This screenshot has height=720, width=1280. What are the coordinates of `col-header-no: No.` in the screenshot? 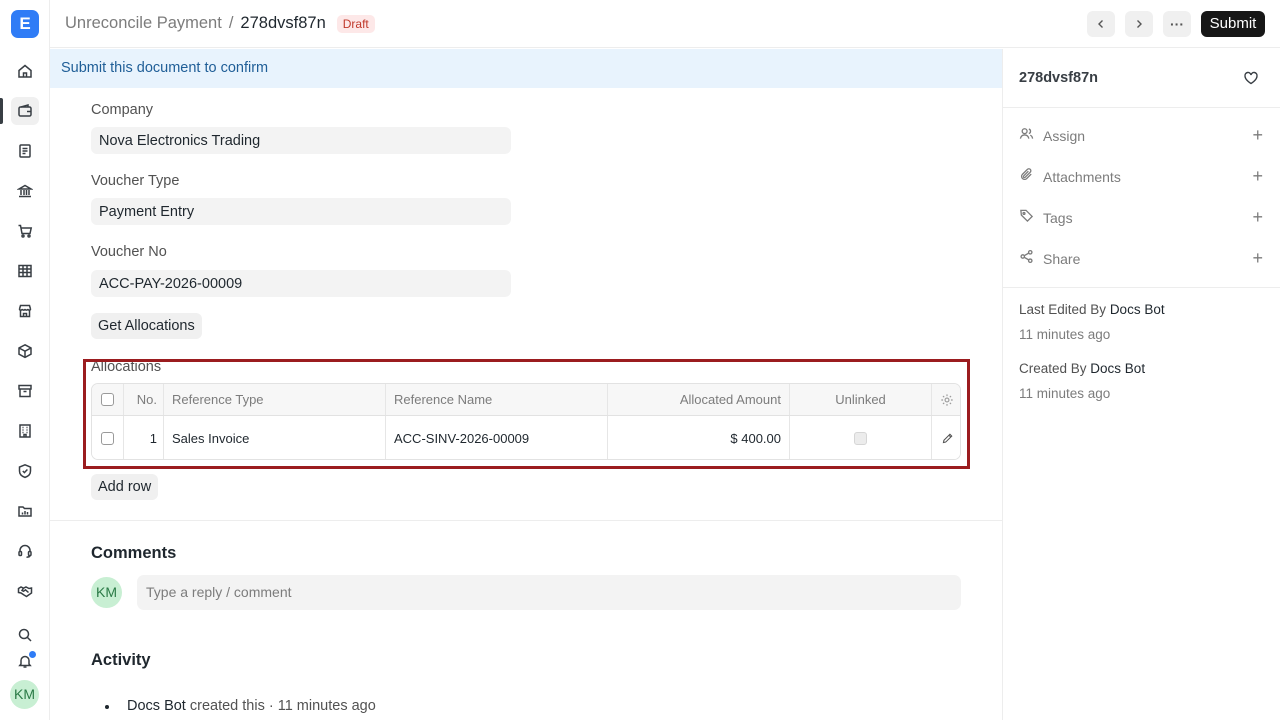 It's located at (144, 399).